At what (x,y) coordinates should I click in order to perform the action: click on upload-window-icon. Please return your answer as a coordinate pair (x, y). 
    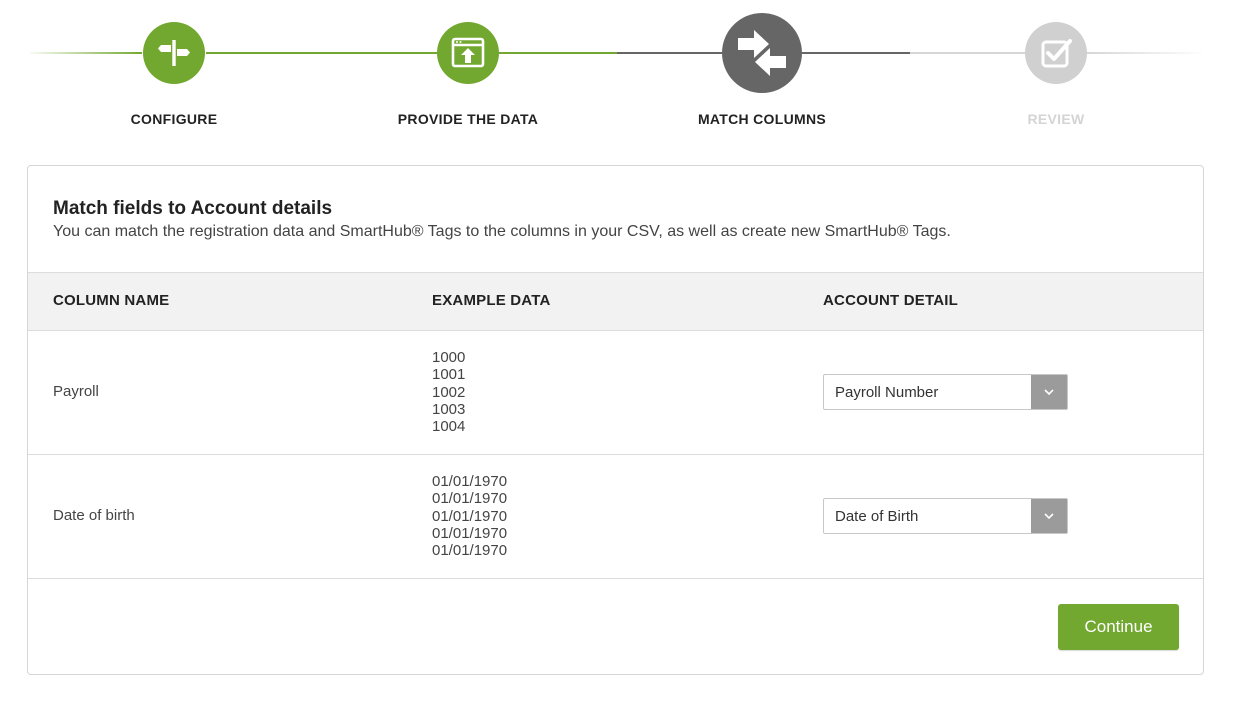
    Looking at the image, I should click on (468, 53).